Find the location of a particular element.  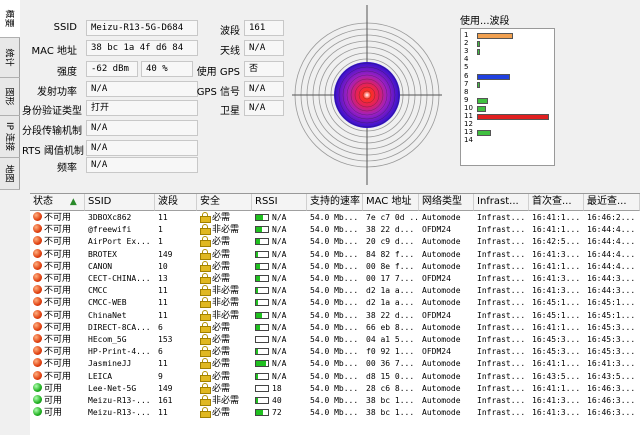

tab-graph: 图形 is located at coordinates (10, 97).